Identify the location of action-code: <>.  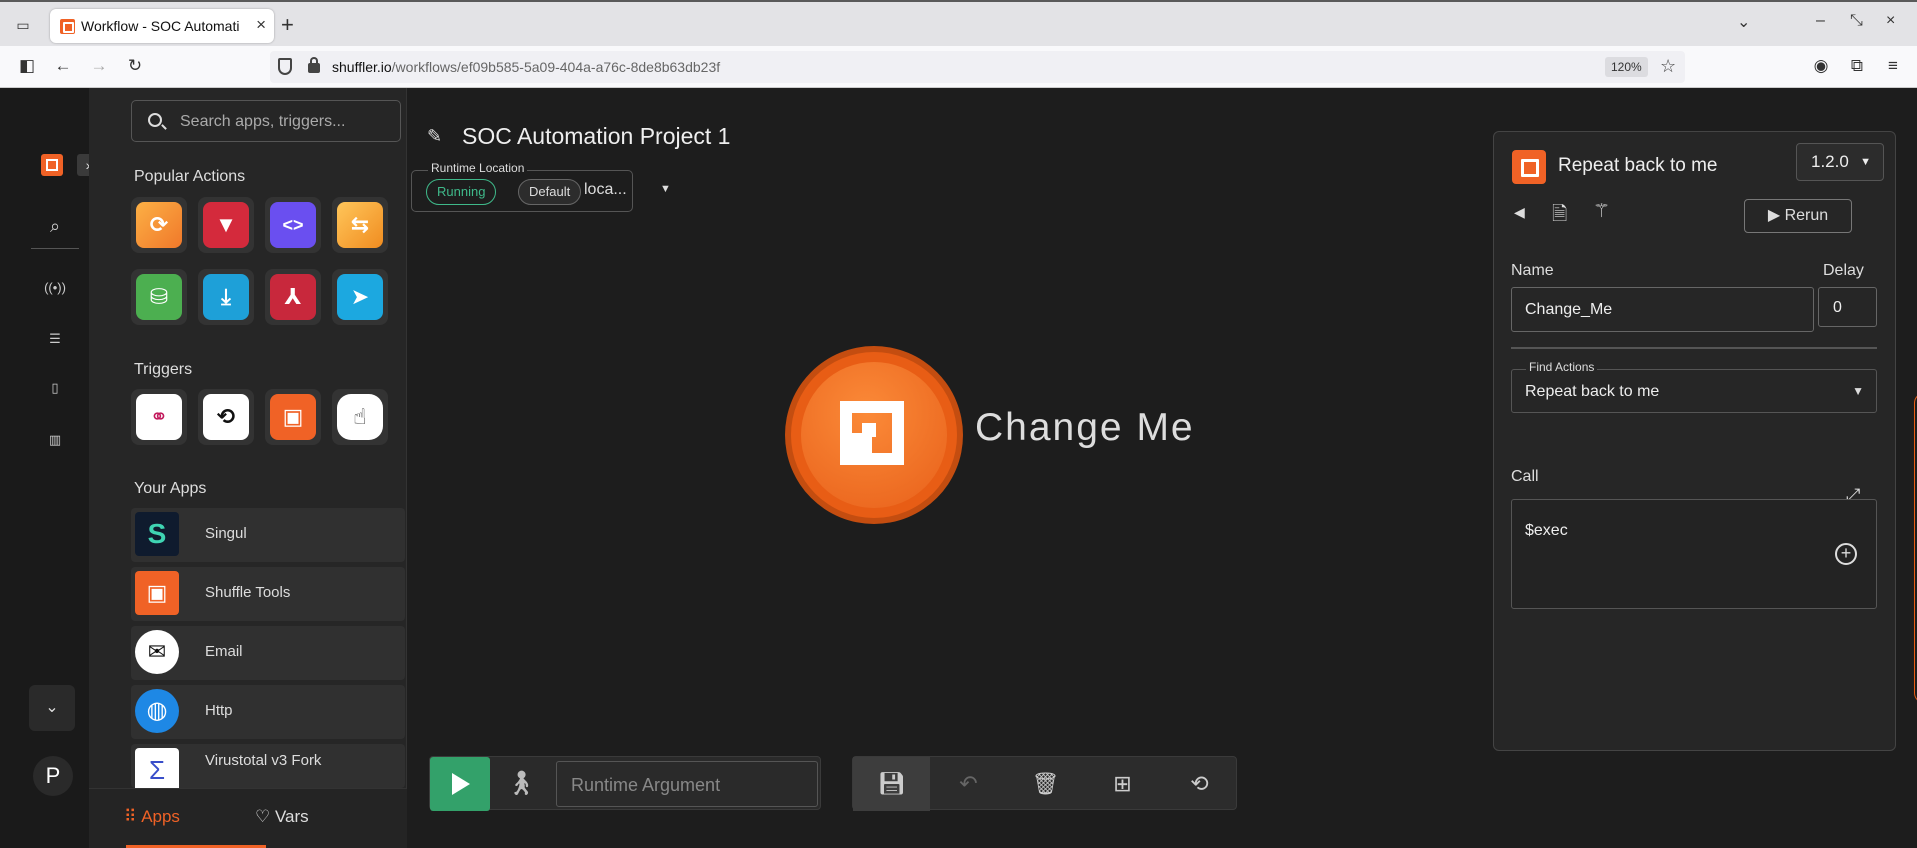
(293, 225).